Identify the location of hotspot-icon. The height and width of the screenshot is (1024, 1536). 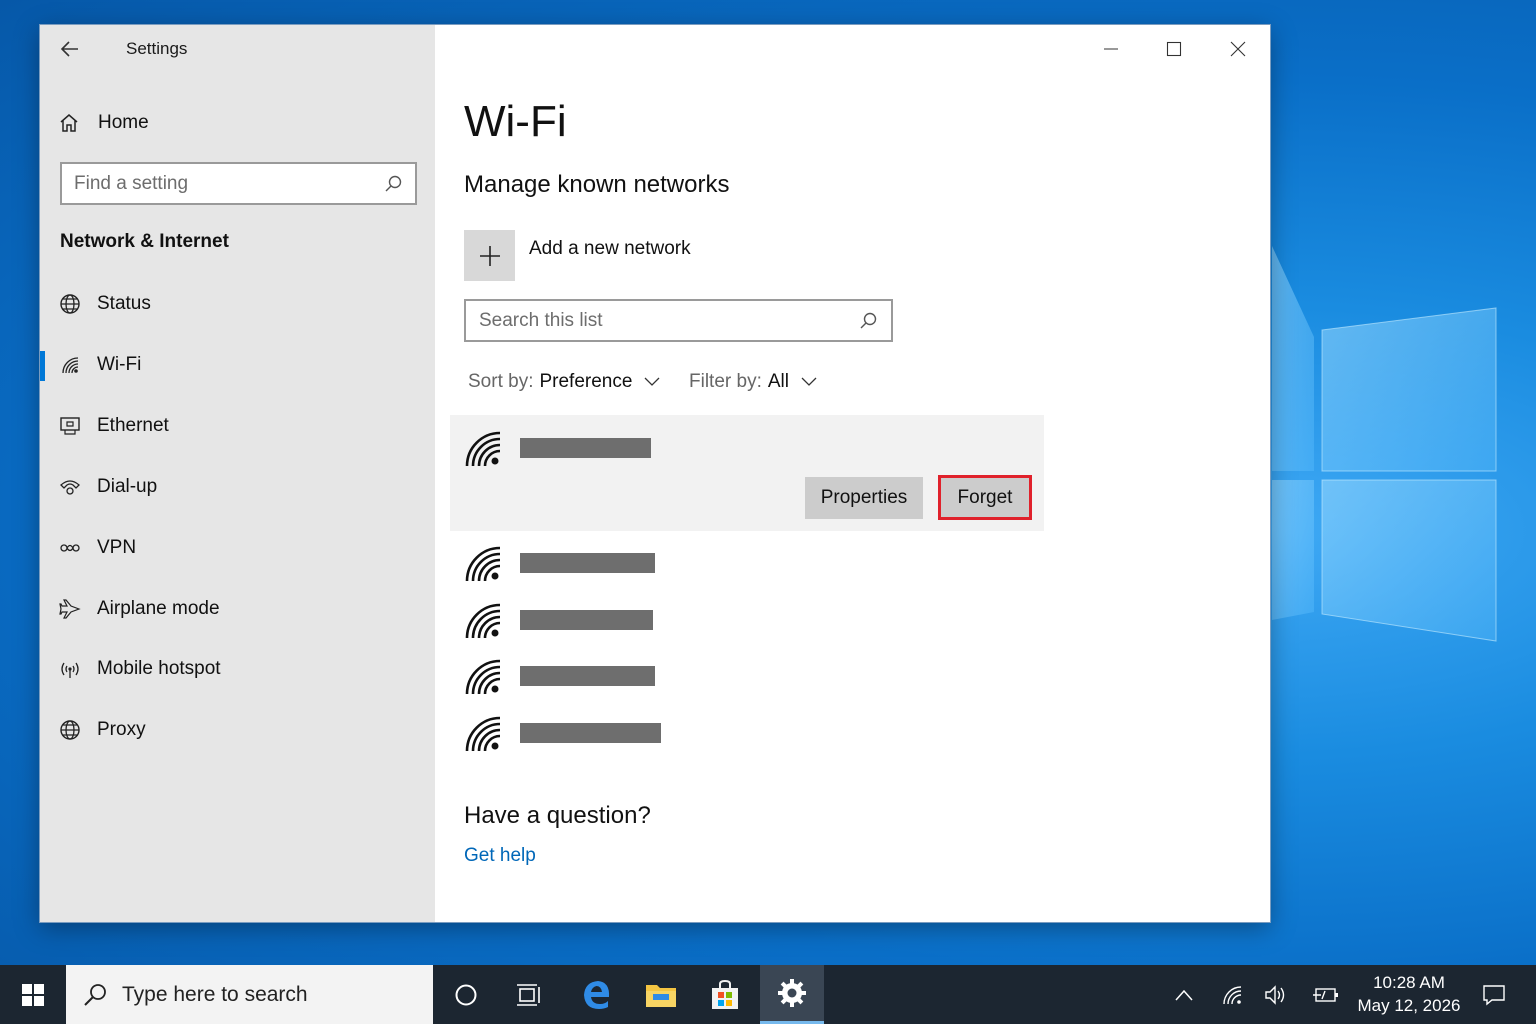
(70, 669).